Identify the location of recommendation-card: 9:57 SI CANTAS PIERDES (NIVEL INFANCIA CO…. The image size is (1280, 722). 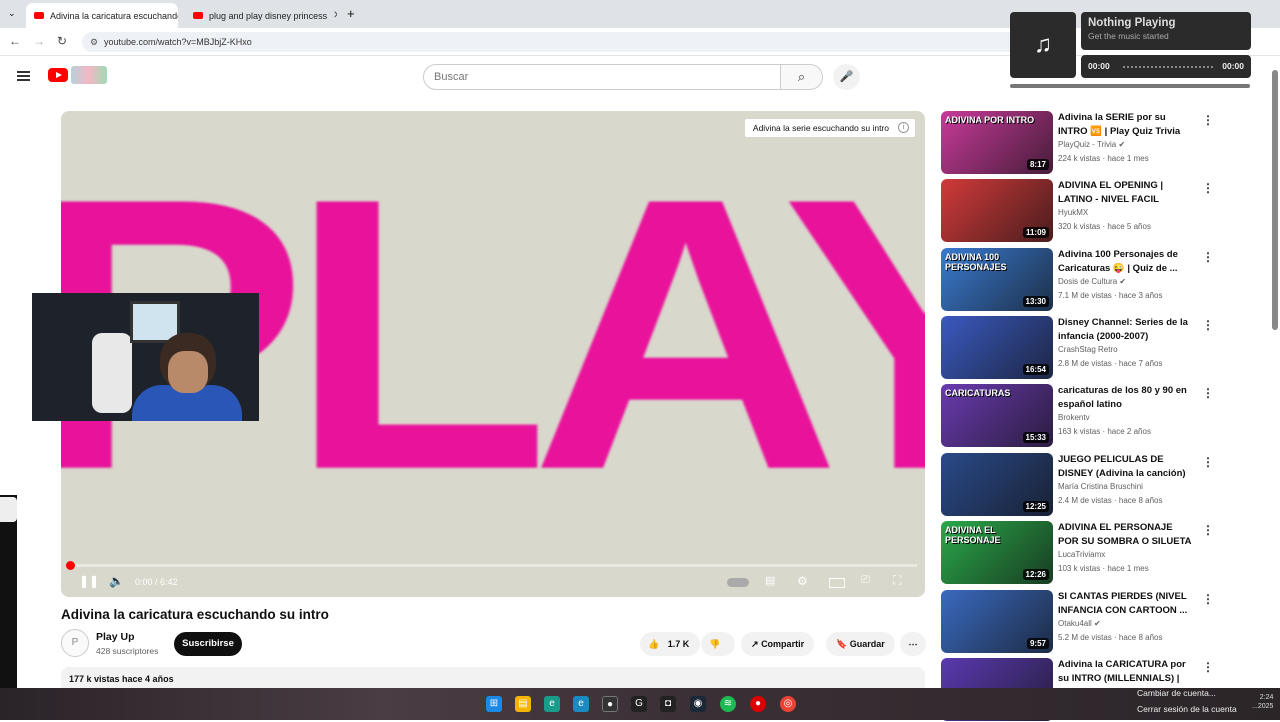
(1078, 622).